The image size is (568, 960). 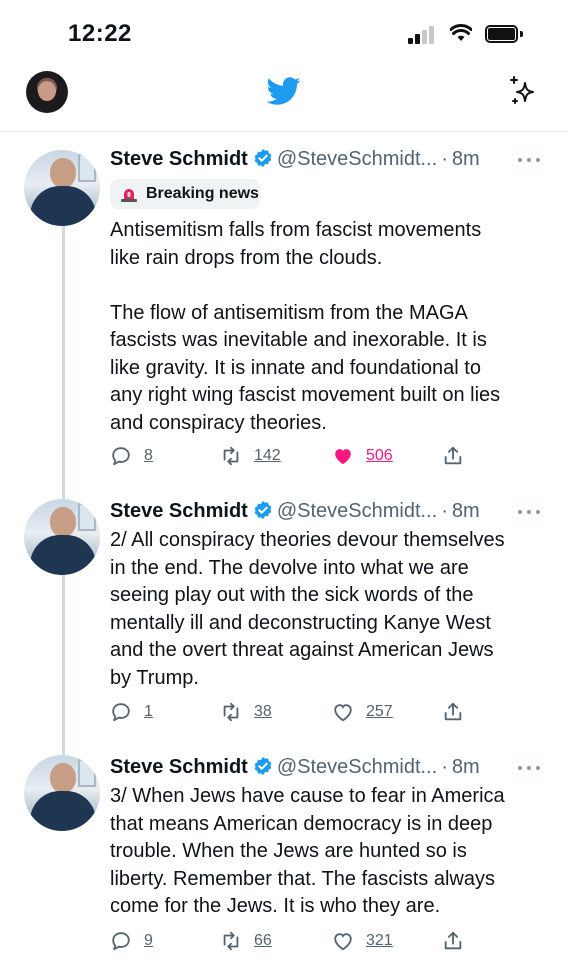 I want to click on like-button: 321, so click(x=362, y=941).